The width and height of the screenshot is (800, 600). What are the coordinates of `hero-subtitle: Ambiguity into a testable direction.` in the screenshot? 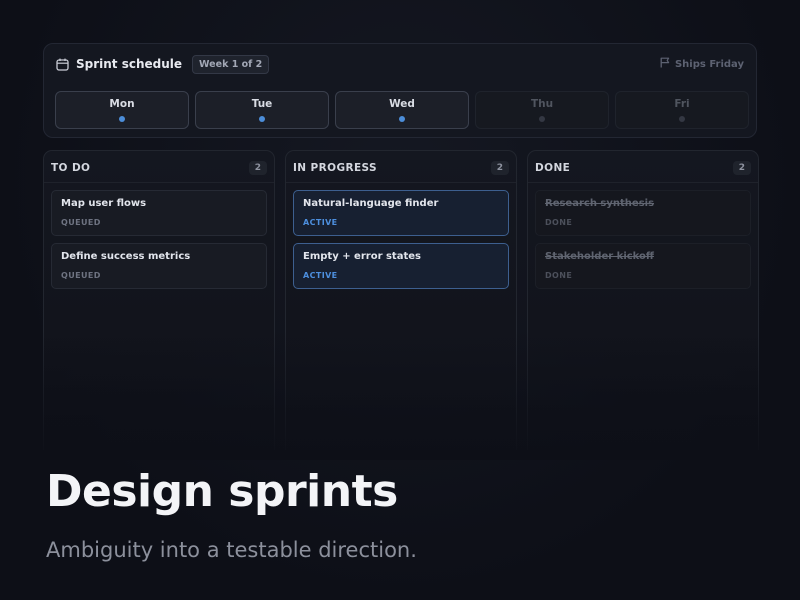 It's located at (231, 550).